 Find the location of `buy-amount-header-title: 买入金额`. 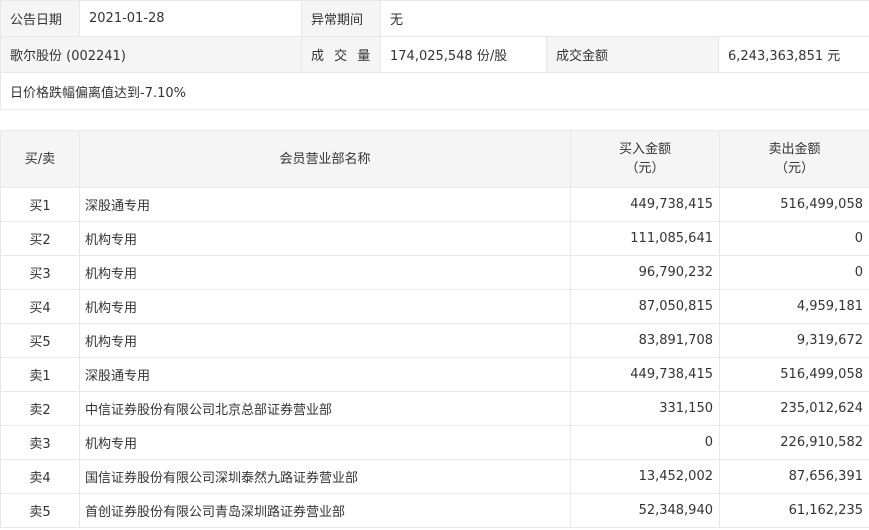

buy-amount-header-title: 买入金额 is located at coordinates (644, 149).